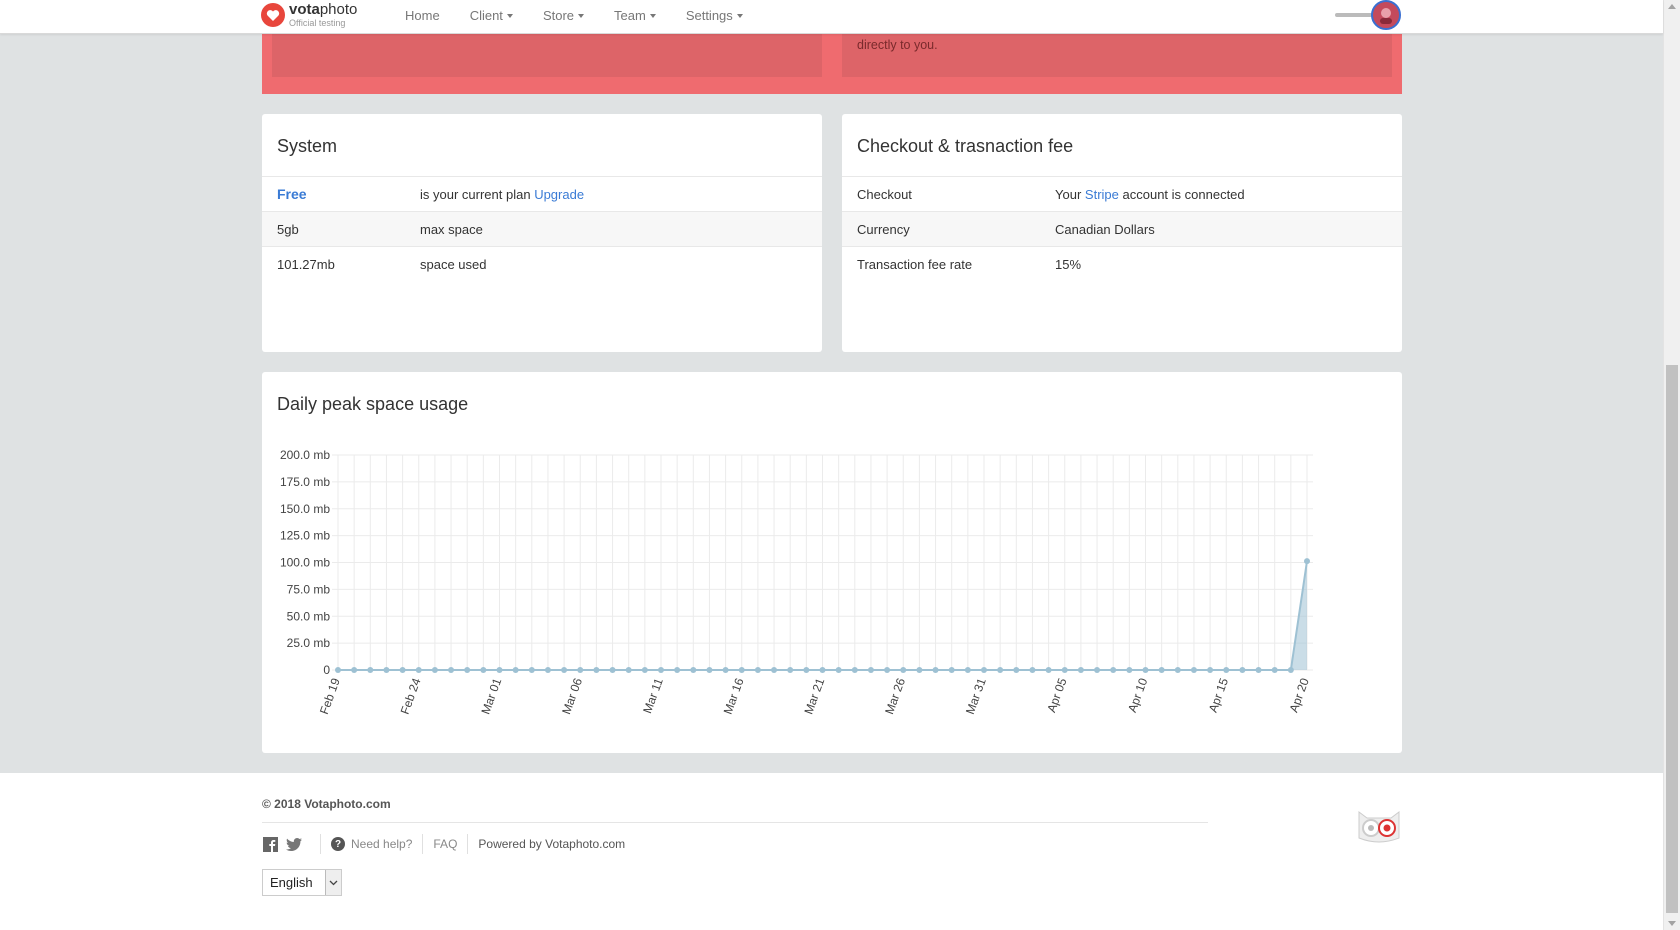 This screenshot has width=1680, height=930. Describe the element at coordinates (897, 45) in the screenshot. I see `alert-text: directly to you.` at that location.